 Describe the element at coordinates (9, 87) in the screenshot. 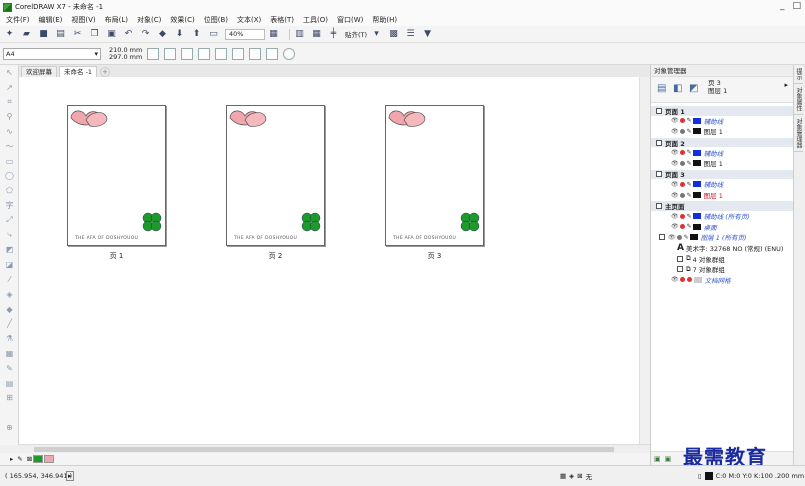

I see `shape-tool-icon: ↗` at that location.